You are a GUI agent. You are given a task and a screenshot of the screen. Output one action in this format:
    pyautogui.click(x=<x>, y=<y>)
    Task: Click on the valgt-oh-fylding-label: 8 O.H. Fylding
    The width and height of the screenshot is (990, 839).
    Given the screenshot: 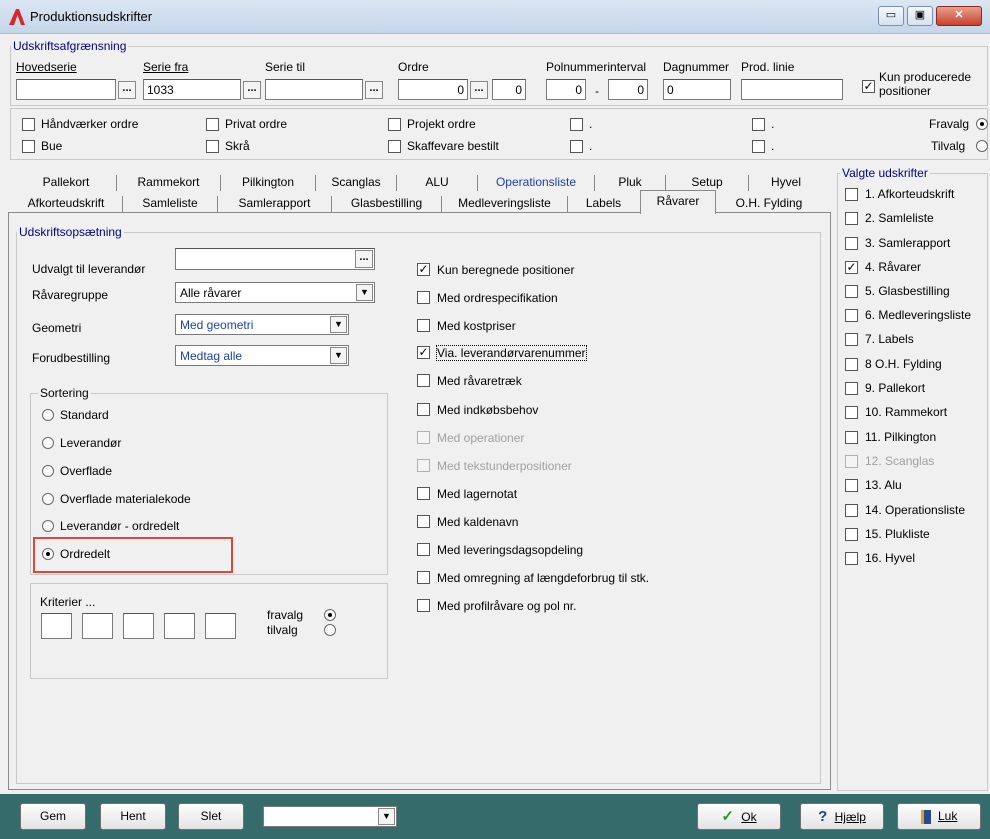 What is the action you would take?
    pyautogui.click(x=903, y=364)
    